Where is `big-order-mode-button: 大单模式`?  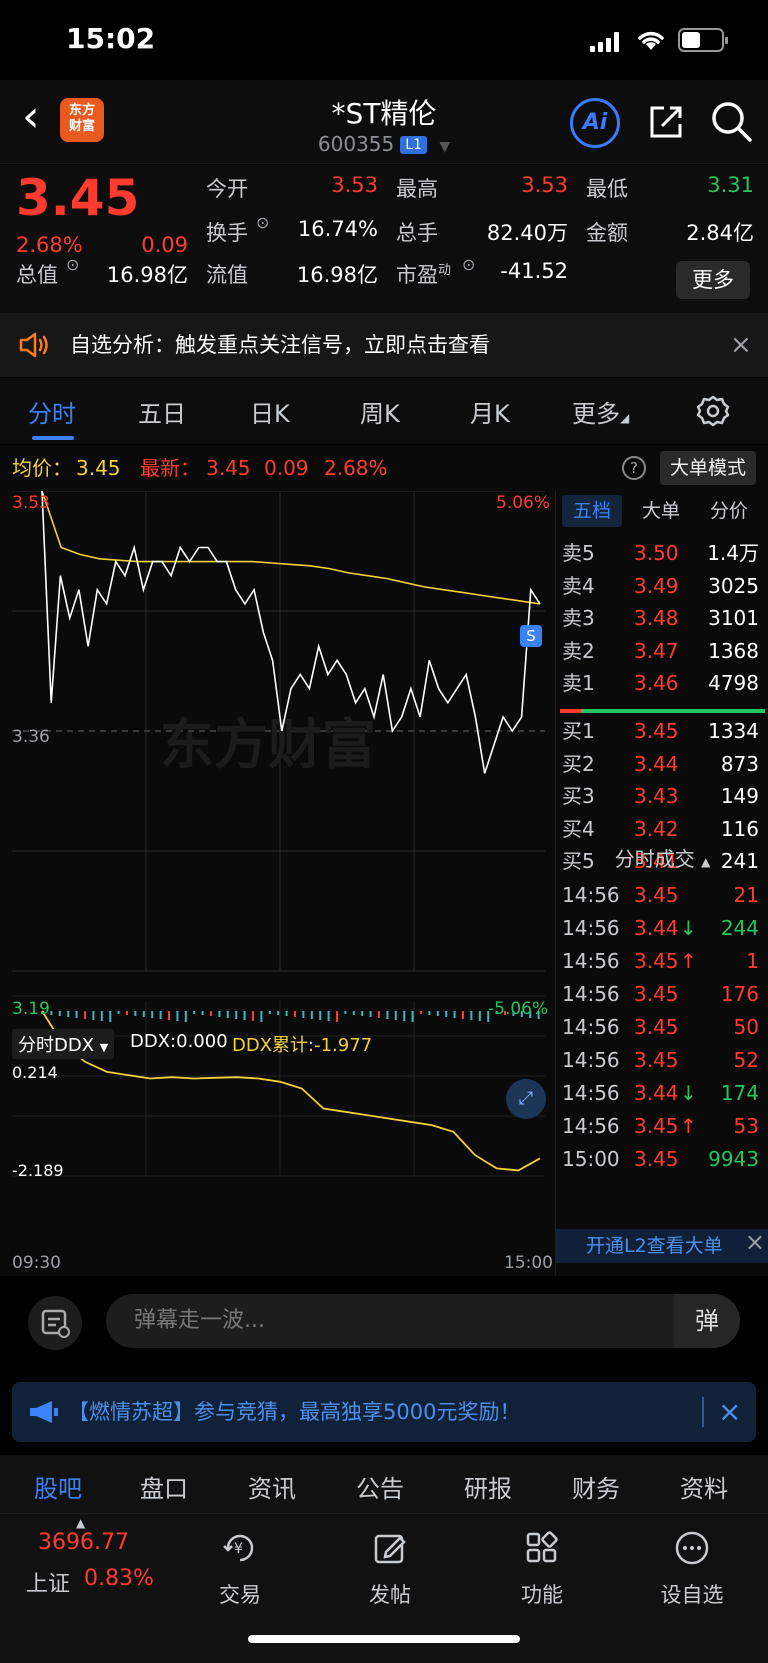 big-order-mode-button: 大单模式 is located at coordinates (708, 468).